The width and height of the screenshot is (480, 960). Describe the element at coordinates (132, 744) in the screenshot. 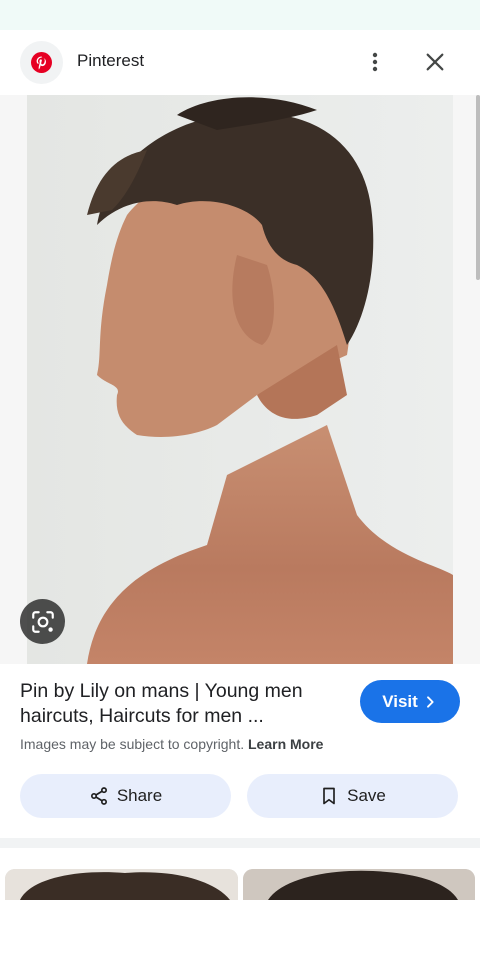

I see `copyright-text: Images may be subject to copyright.` at that location.